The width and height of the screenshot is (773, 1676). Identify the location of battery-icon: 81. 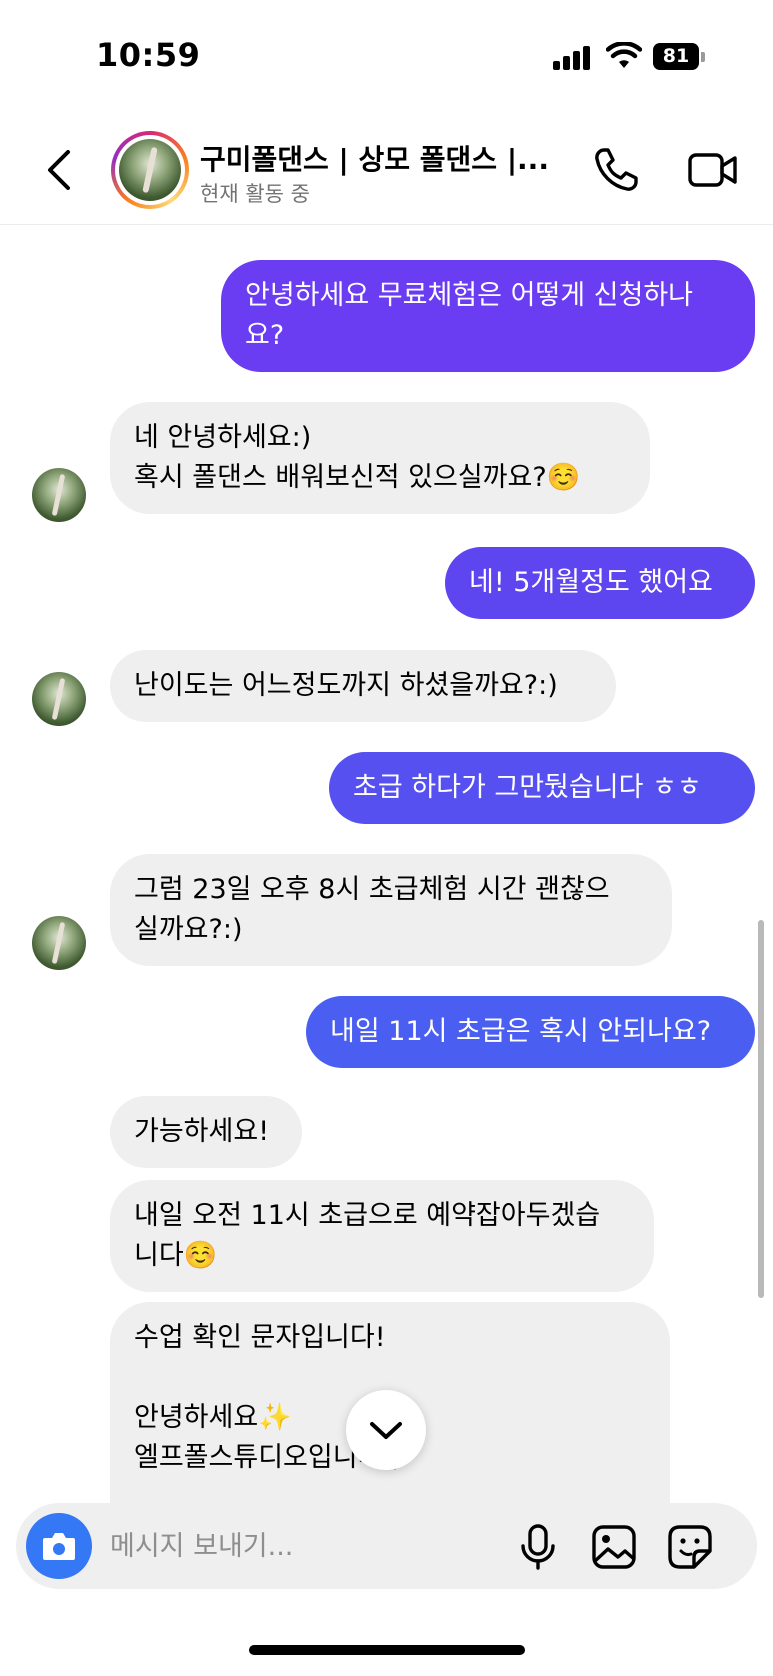
(679, 56).